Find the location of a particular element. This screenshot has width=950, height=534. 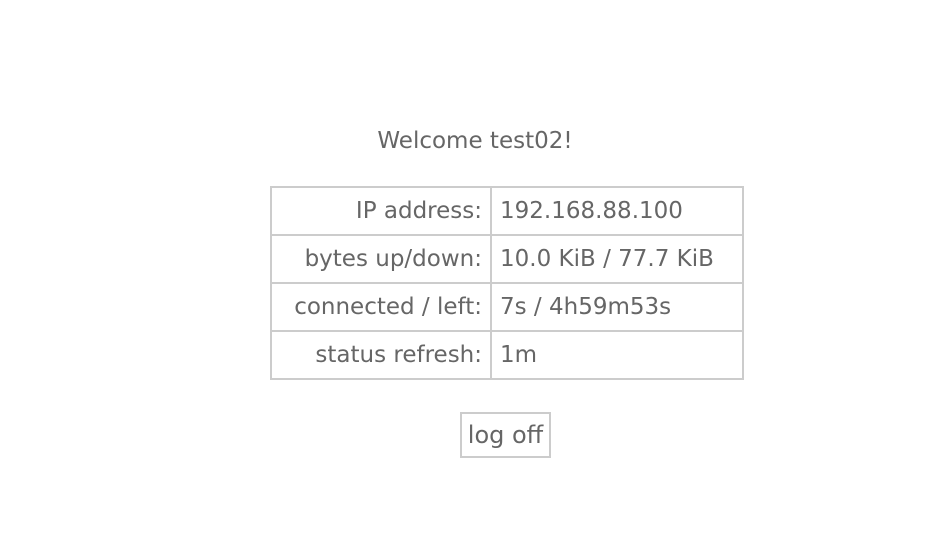

log-off-button: log off is located at coordinates (505, 435).